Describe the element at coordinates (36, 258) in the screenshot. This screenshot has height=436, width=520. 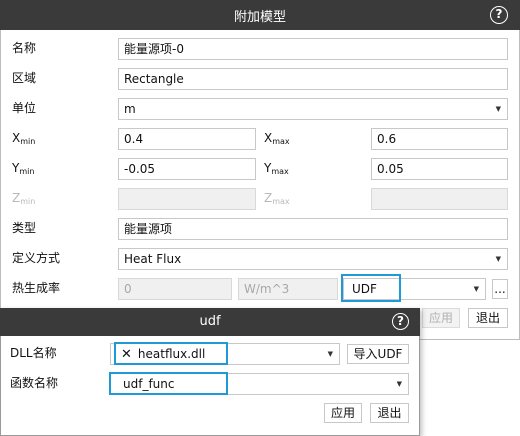
I see `method-label: 定义方式` at that location.